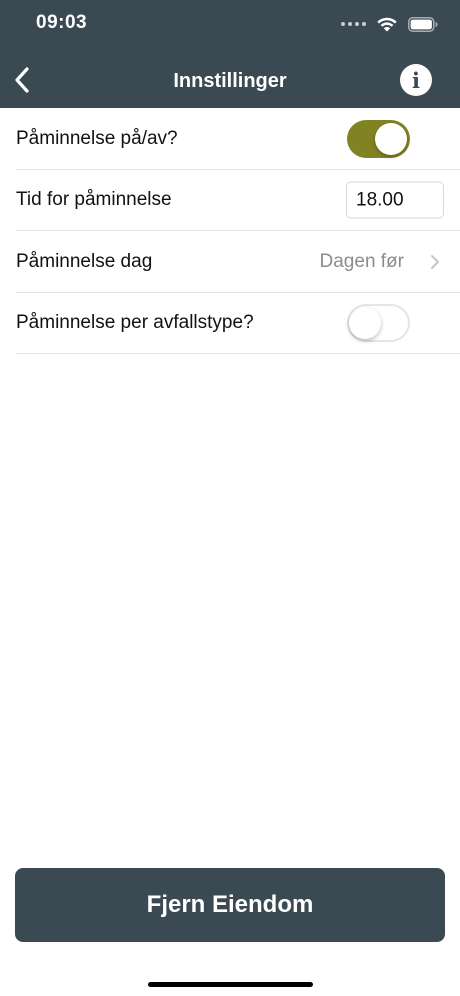  What do you see at coordinates (97, 138) in the screenshot?
I see `reminder-toggle-label: Påminnelse på/av?` at bounding box center [97, 138].